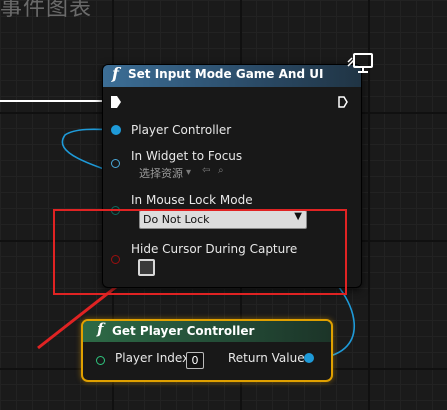  I want to click on in-widget-to-focus-label: In Widget to Focus, so click(187, 156).